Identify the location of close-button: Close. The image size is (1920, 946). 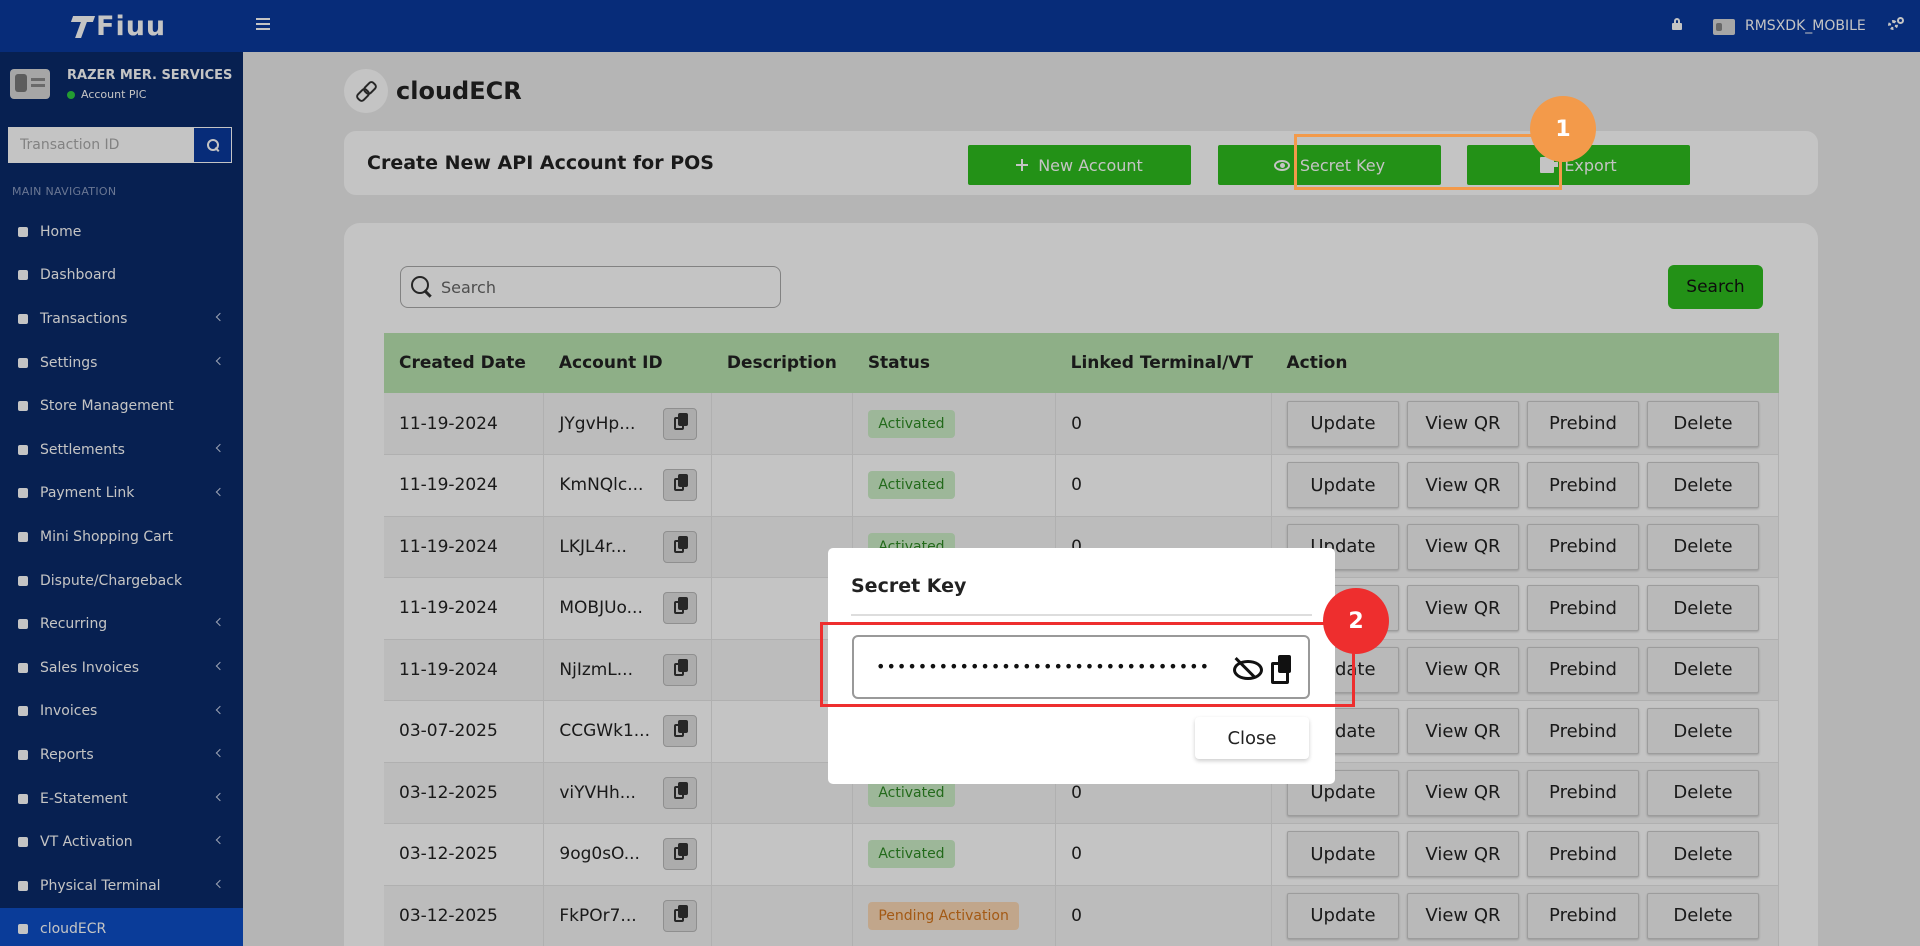
(1252, 738).